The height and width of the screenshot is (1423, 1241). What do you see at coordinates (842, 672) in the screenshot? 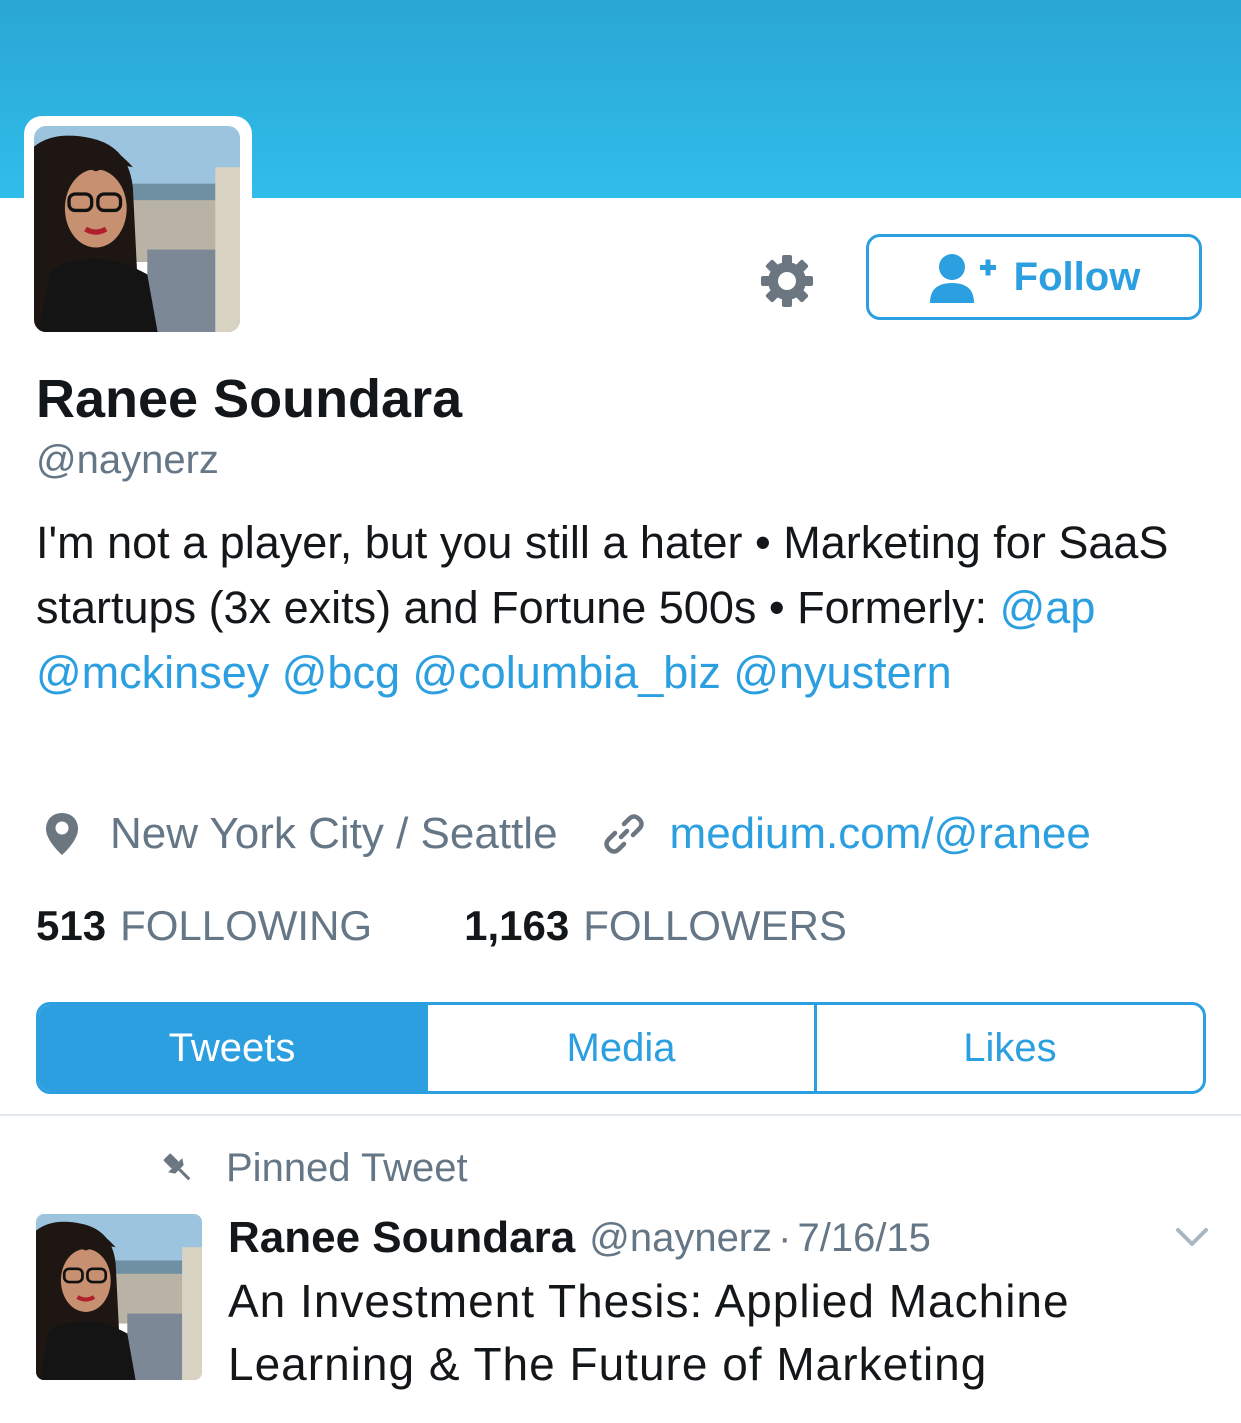
I see `bio-mention-nyustern: @nyustern` at bounding box center [842, 672].